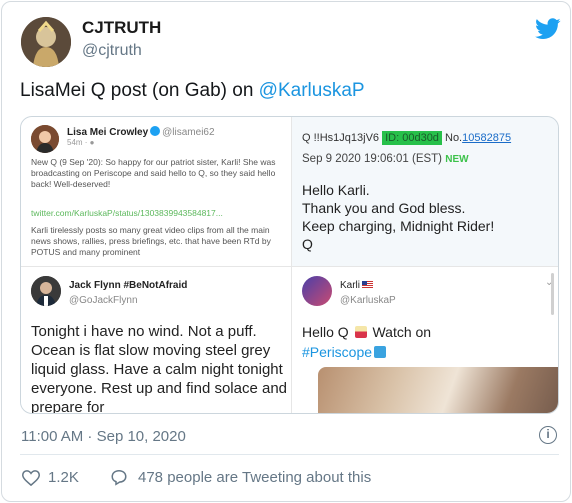  Describe the element at coordinates (81, 142) in the screenshot. I see `lisa-time: 54m · ●` at that location.